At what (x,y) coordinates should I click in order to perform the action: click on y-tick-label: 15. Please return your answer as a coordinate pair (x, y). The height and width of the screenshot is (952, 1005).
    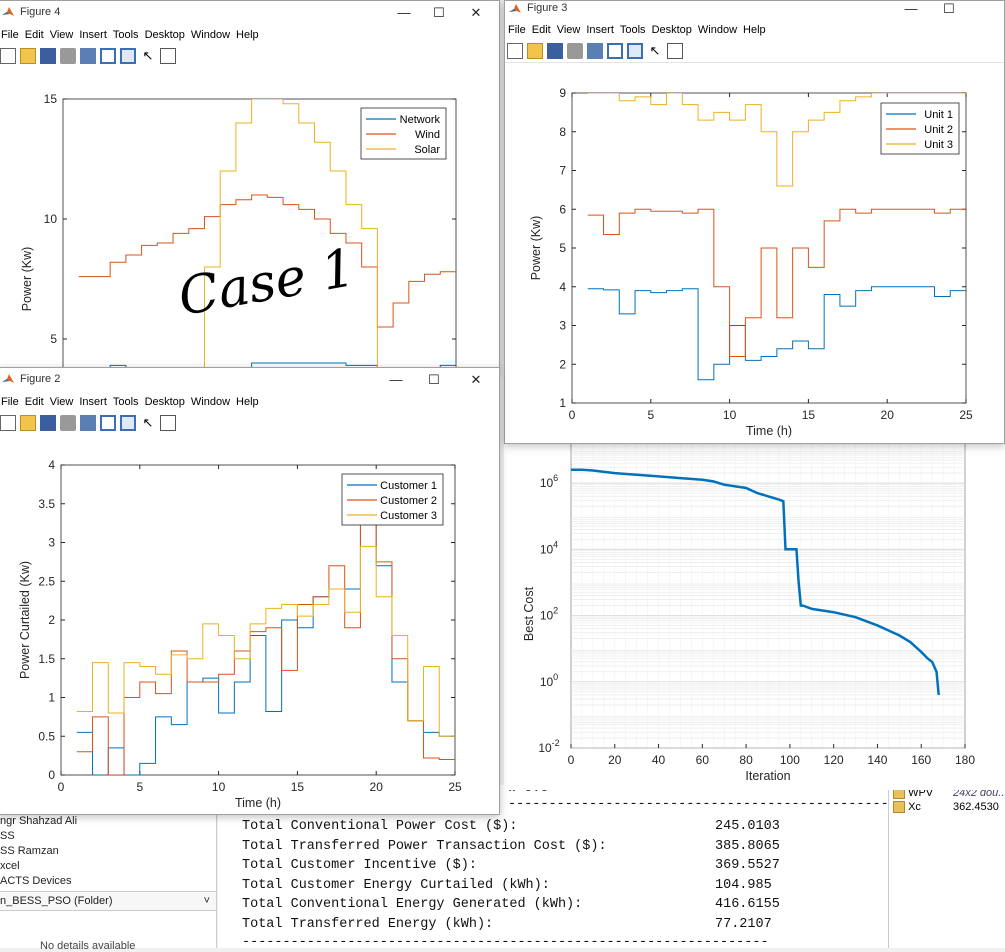
    Looking at the image, I should click on (51, 99).